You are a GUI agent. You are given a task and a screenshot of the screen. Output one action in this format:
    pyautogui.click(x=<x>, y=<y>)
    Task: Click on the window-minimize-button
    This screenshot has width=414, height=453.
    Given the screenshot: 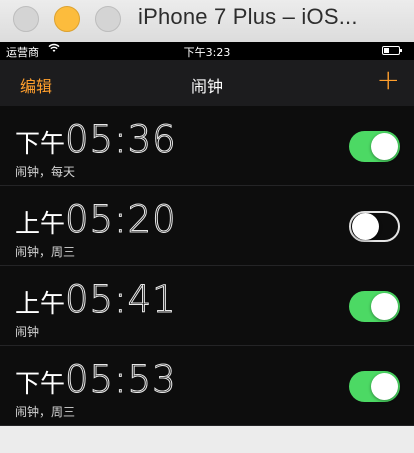 What is the action you would take?
    pyautogui.click(x=67, y=19)
    